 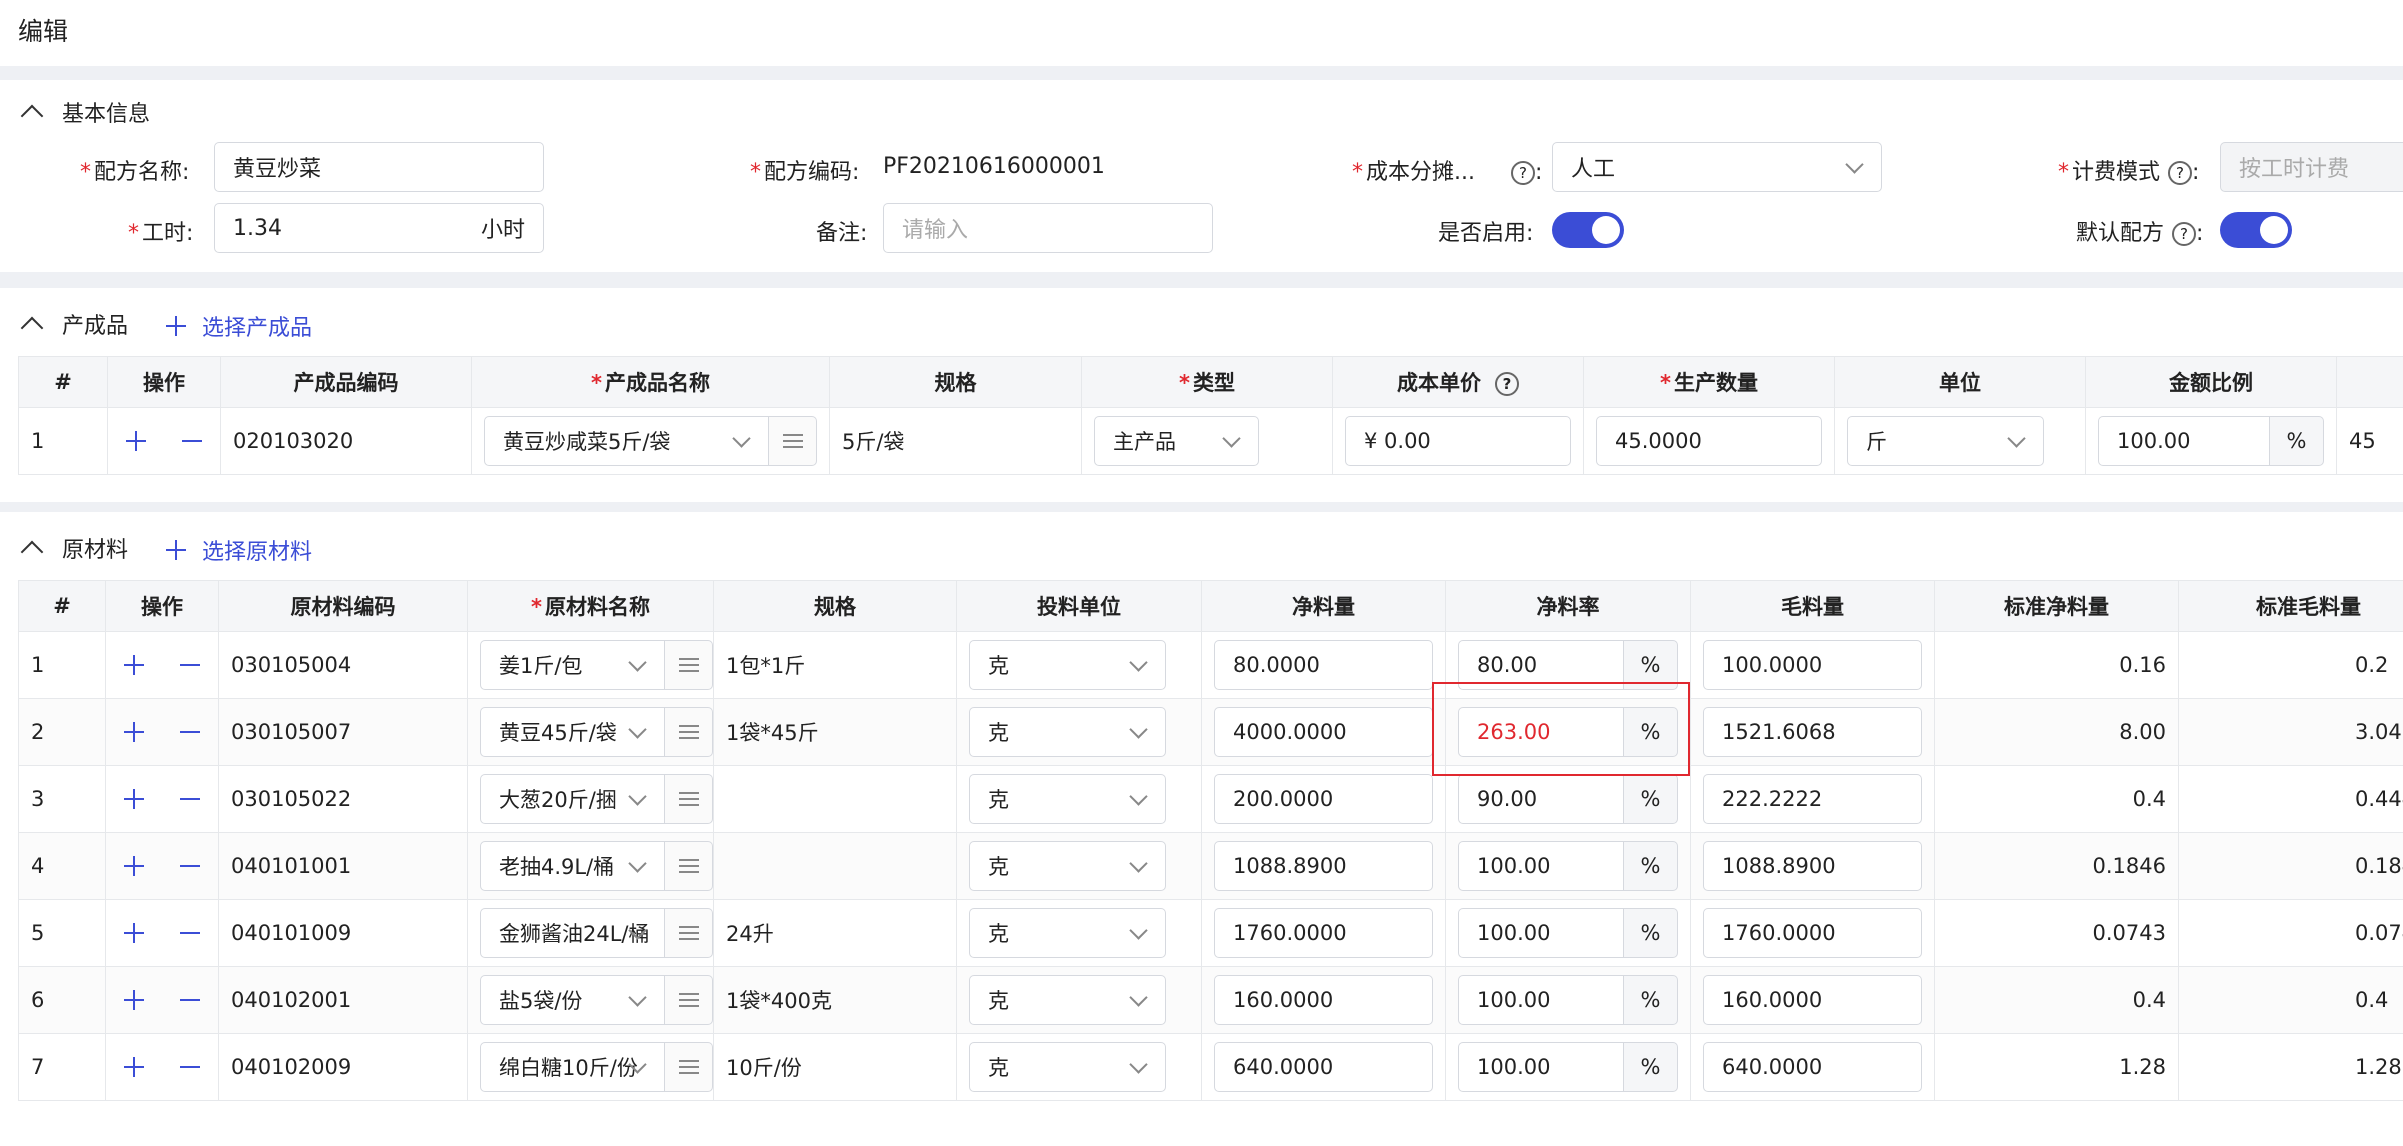 I want to click on gross-qty-input: 1521.6068, so click(x=1812, y=732).